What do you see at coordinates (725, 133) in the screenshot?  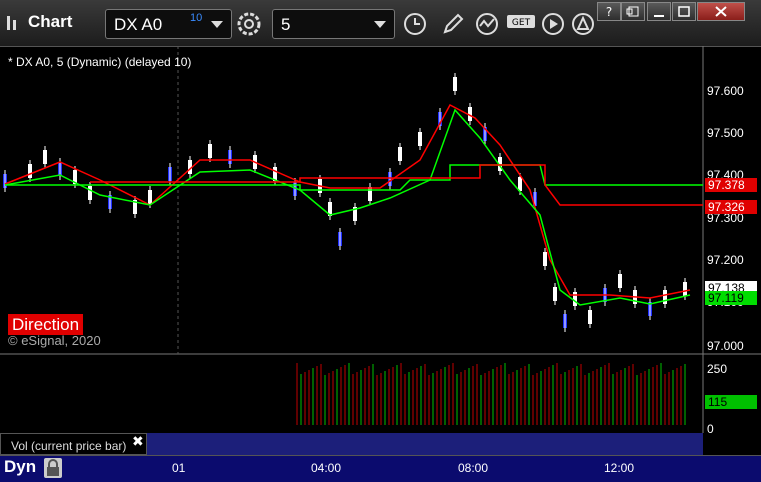 I see `y-tick: 97.500` at bounding box center [725, 133].